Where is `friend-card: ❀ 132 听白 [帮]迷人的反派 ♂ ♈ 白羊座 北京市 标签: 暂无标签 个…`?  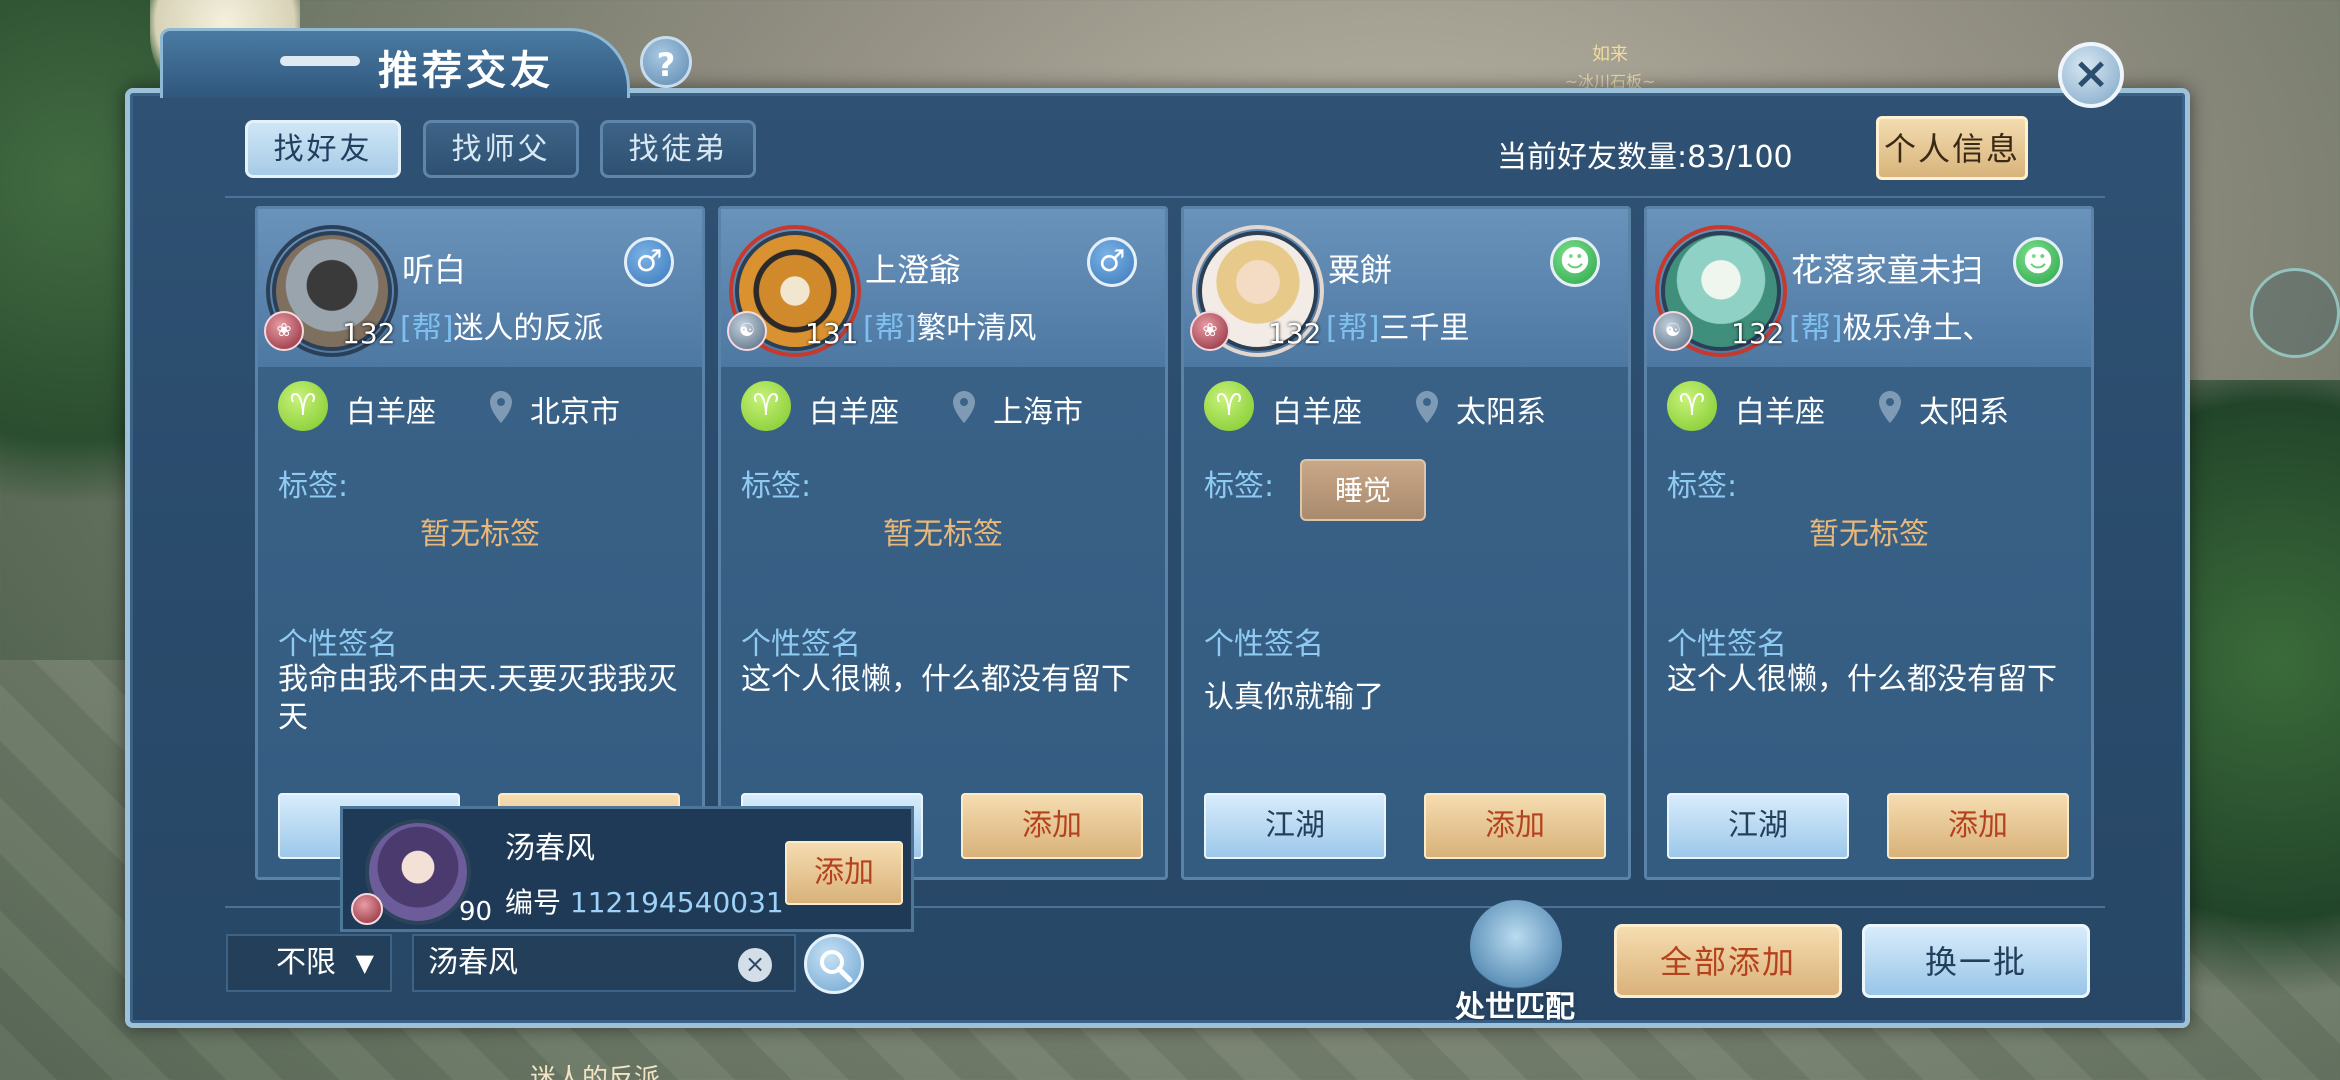
friend-card: ❀ 132 听白 [帮]迷人的反派 ♂ ♈ 白羊座 北京市 标签: 暂无标签 个… is located at coordinates (480, 543).